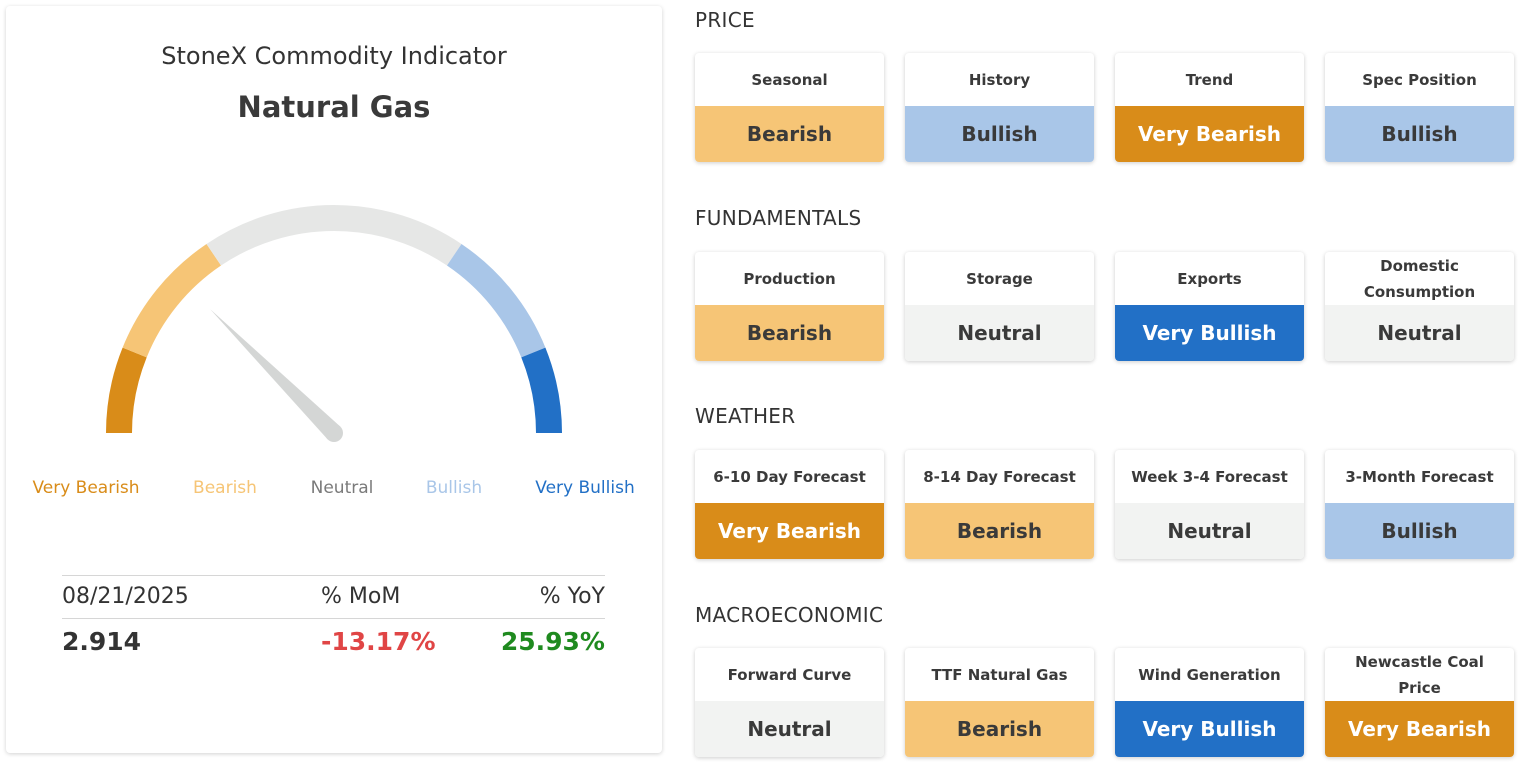 This screenshot has height=762, width=1523. I want to click on tile-exports: Exports Very Bullish, so click(1209, 306).